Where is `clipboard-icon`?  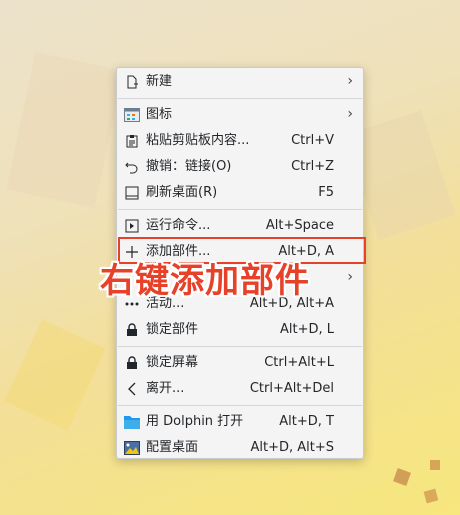 clipboard-icon is located at coordinates (132, 141).